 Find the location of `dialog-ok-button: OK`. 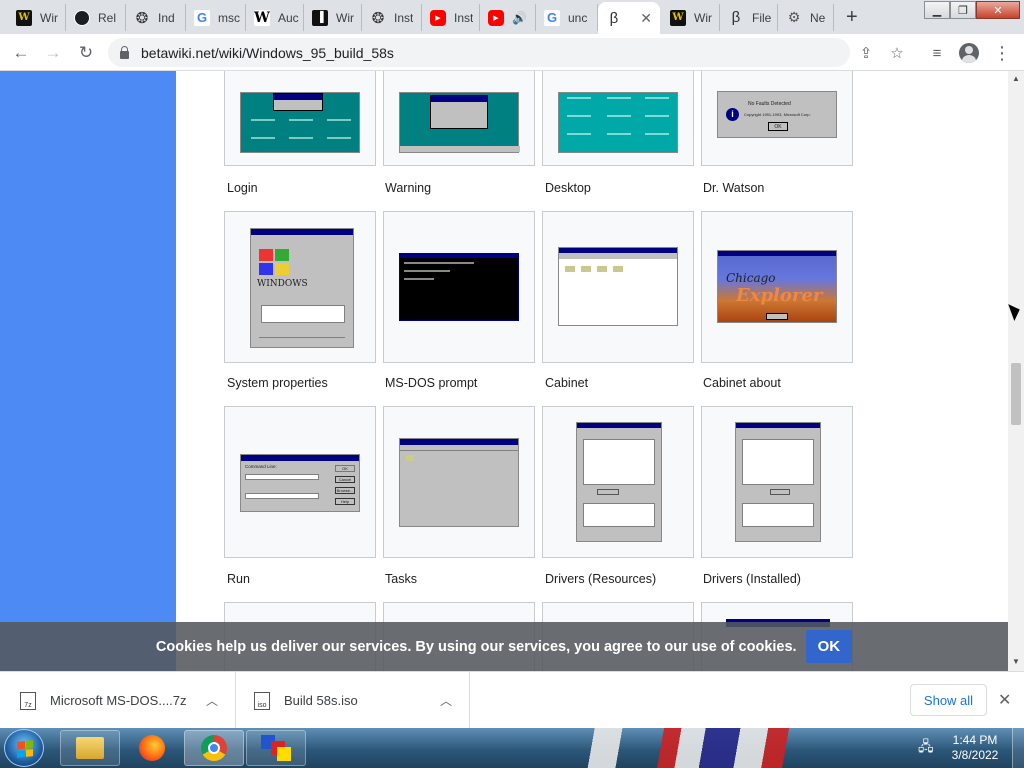

dialog-ok-button: OK is located at coordinates (778, 126).